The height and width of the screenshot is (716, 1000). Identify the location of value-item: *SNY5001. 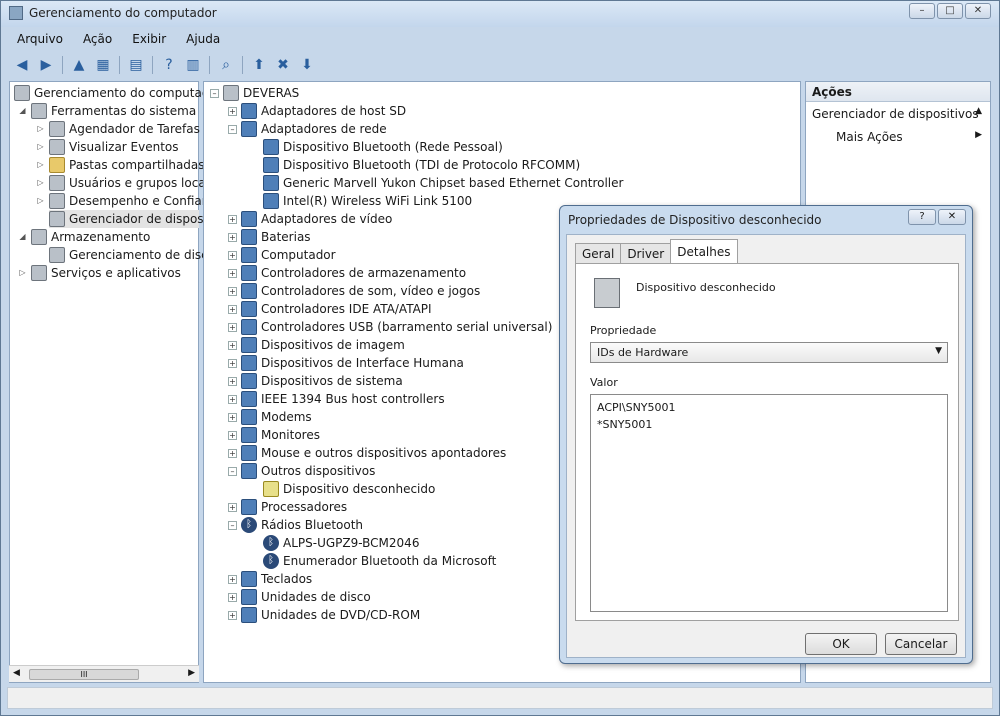
(769, 424).